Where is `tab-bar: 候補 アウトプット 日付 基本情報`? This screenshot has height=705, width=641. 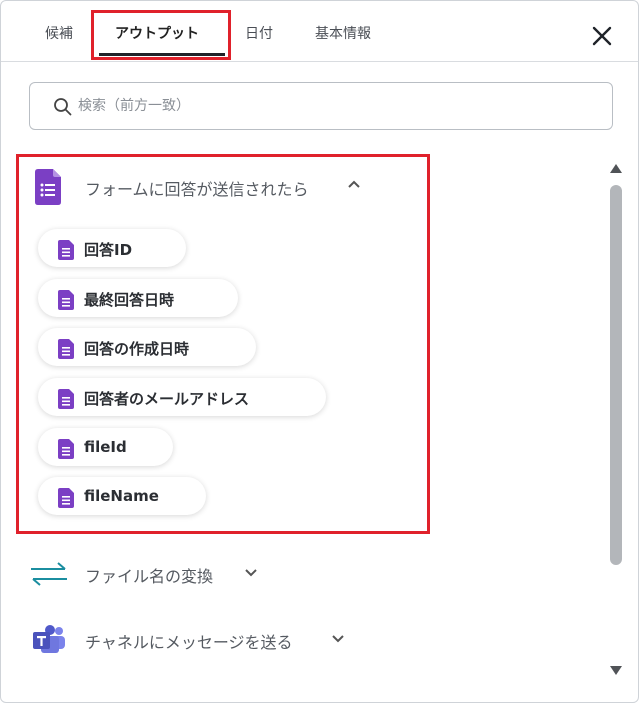
tab-bar: 候補 アウトプット 日付 基本情報 is located at coordinates (319, 33).